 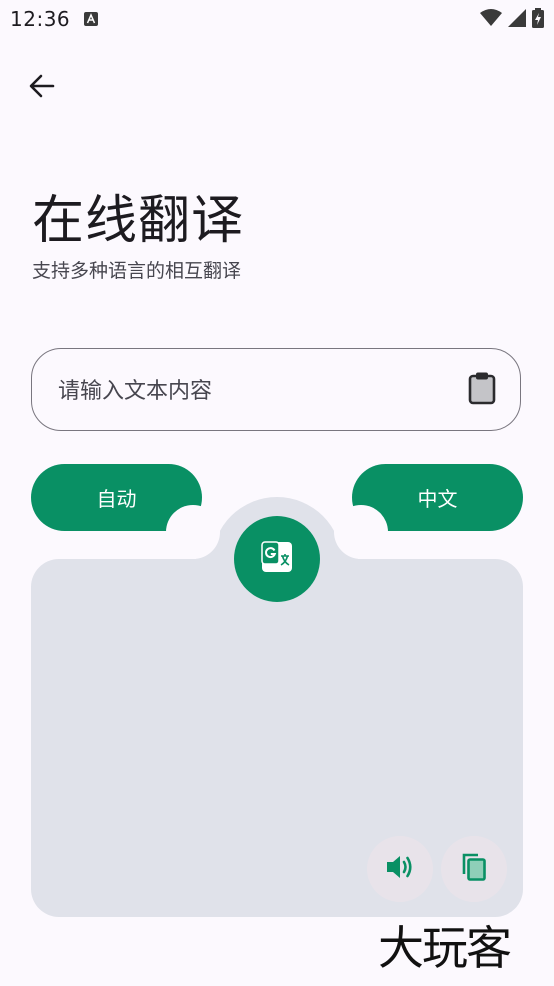 I want to click on clipboard-icon, so click(x=482, y=390).